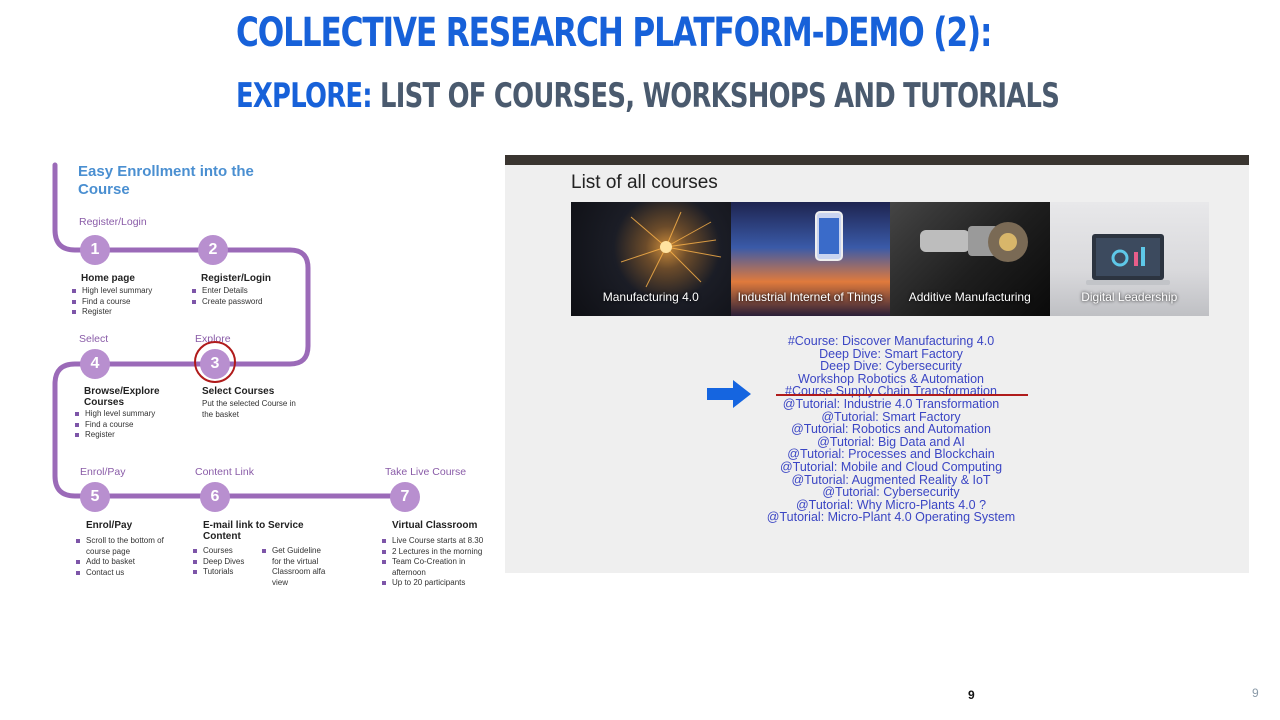 This screenshot has height=720, width=1280. Describe the element at coordinates (249, 409) in the screenshot. I see `step-3-desc: Put the selected Course in the basket` at that location.